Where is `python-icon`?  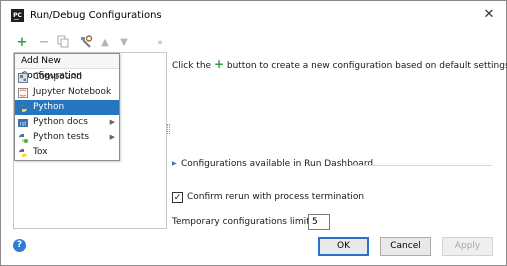 python-icon is located at coordinates (23, 108).